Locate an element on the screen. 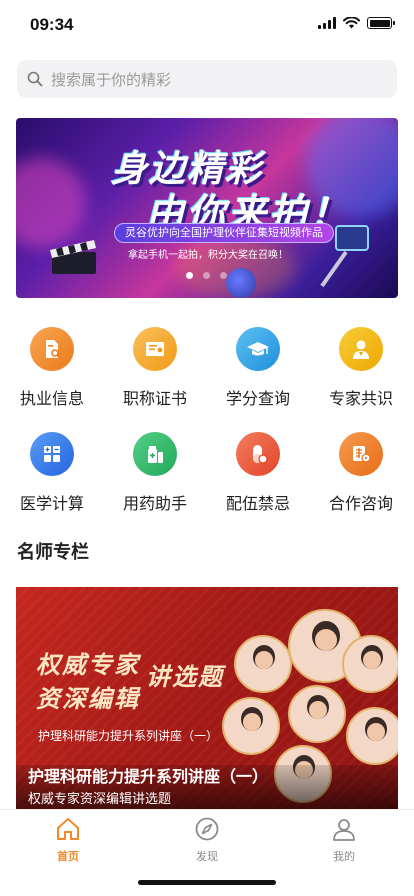 The width and height of the screenshot is (414, 896). cellular-signal-icon is located at coordinates (327, 23).